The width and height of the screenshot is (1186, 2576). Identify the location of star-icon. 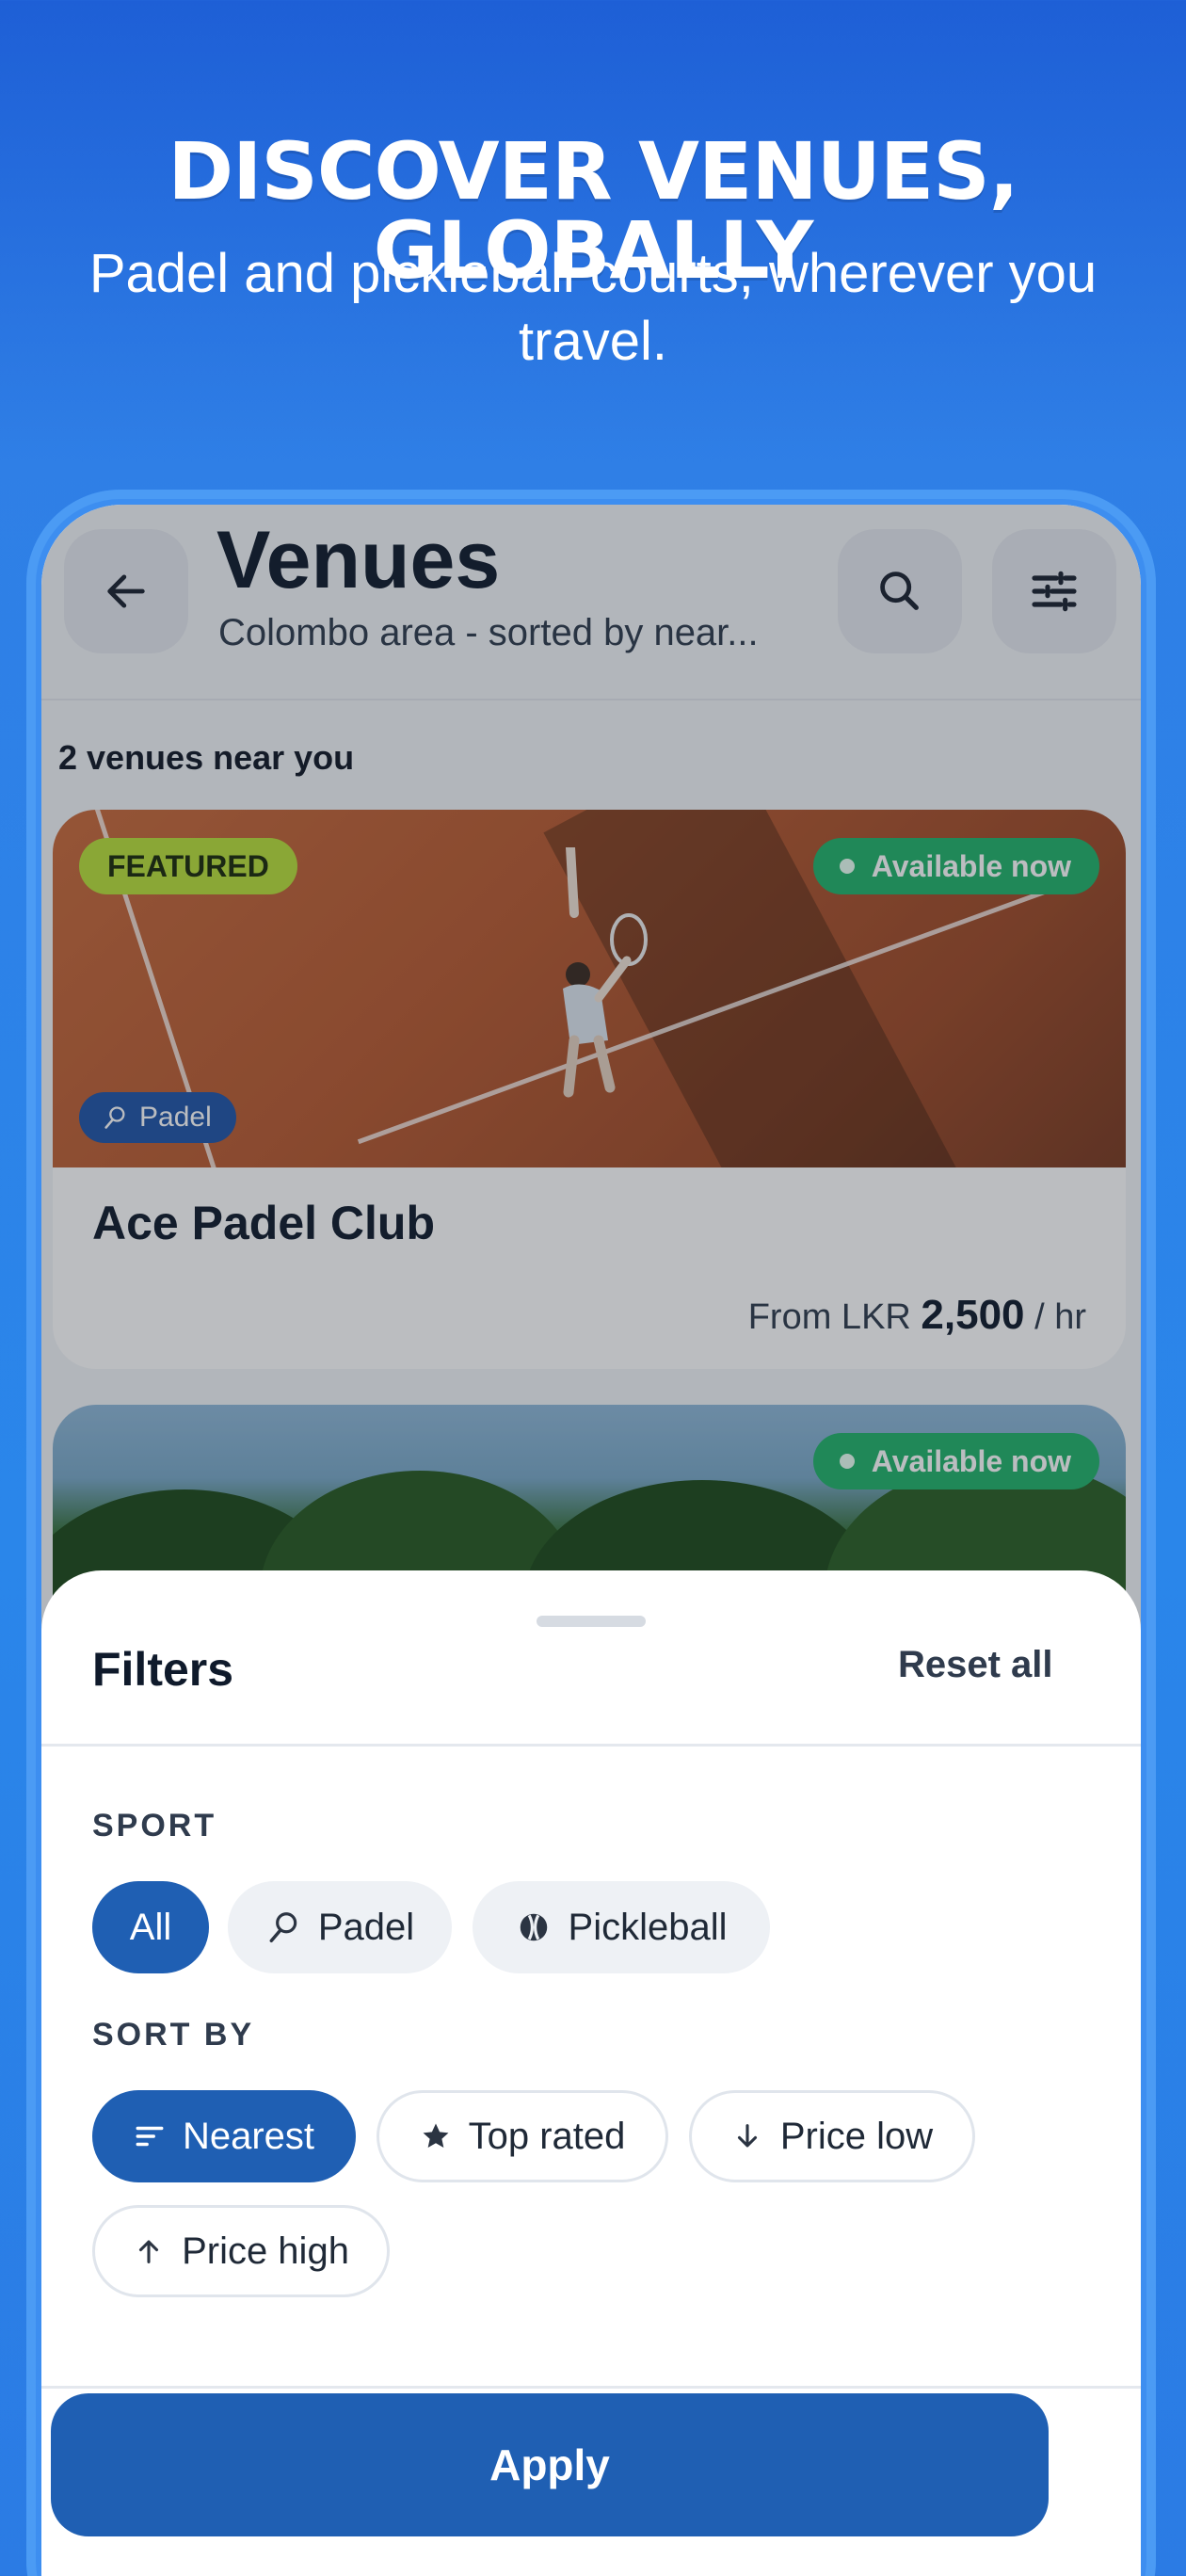
(436, 2136).